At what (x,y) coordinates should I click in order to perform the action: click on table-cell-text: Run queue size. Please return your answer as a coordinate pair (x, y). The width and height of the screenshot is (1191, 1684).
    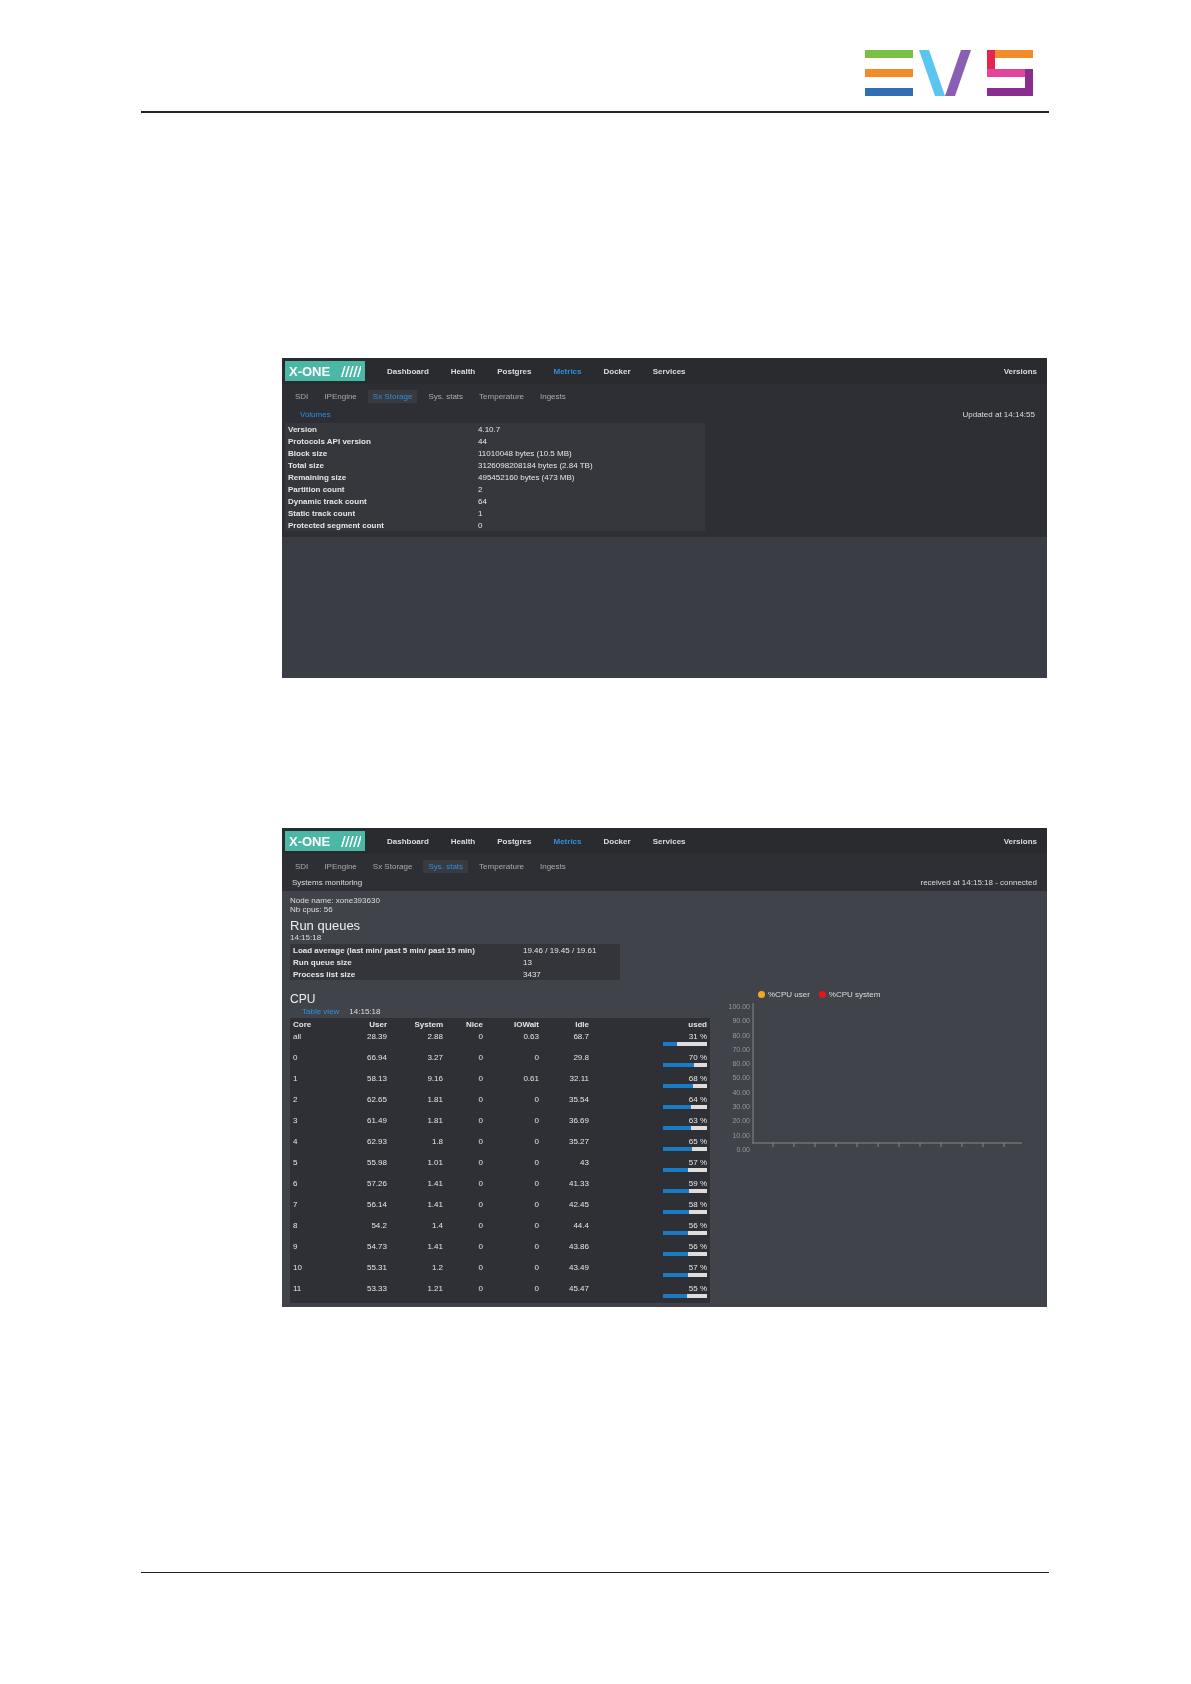
    Looking at the image, I should click on (322, 962).